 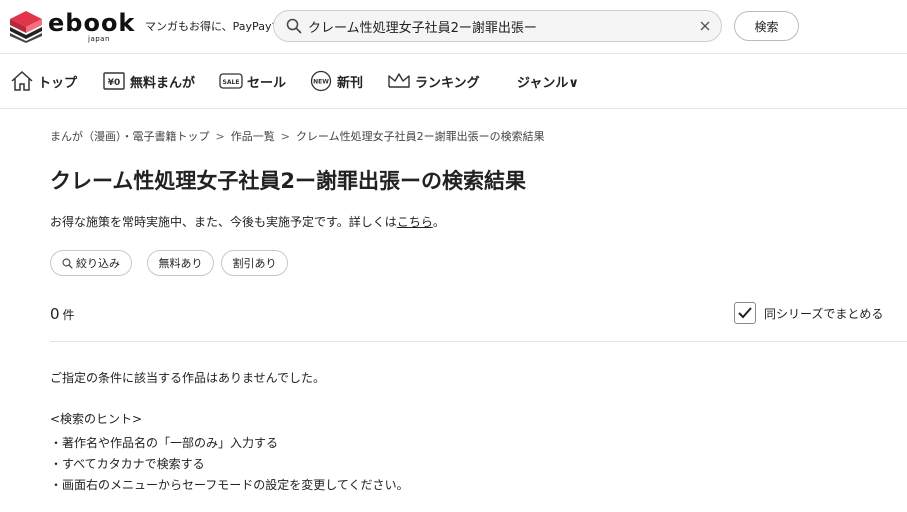 I want to click on result-count-value: 0, so click(x=55, y=314).